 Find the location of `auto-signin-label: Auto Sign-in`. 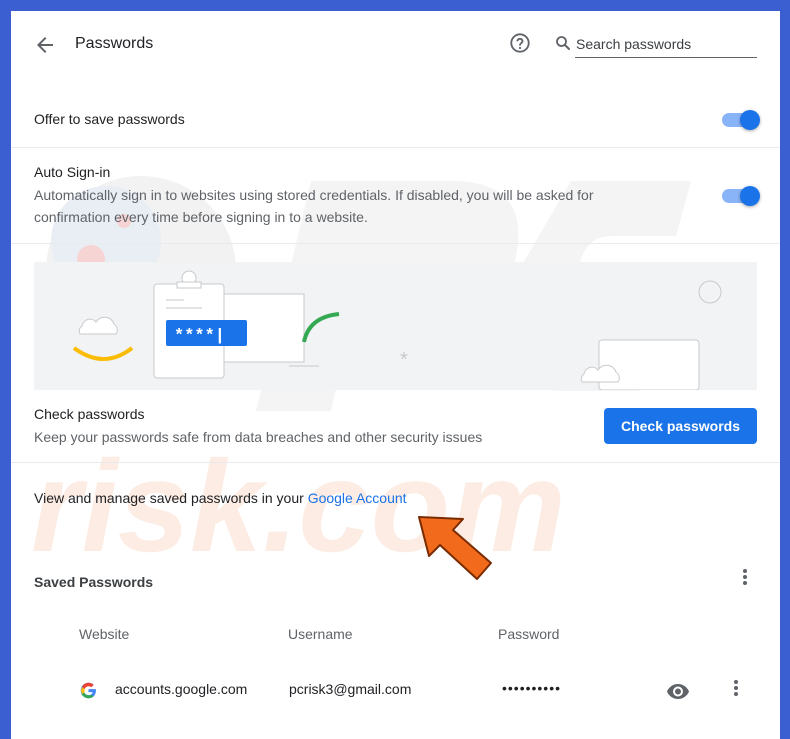

auto-signin-label: Auto Sign-in is located at coordinates (72, 172).